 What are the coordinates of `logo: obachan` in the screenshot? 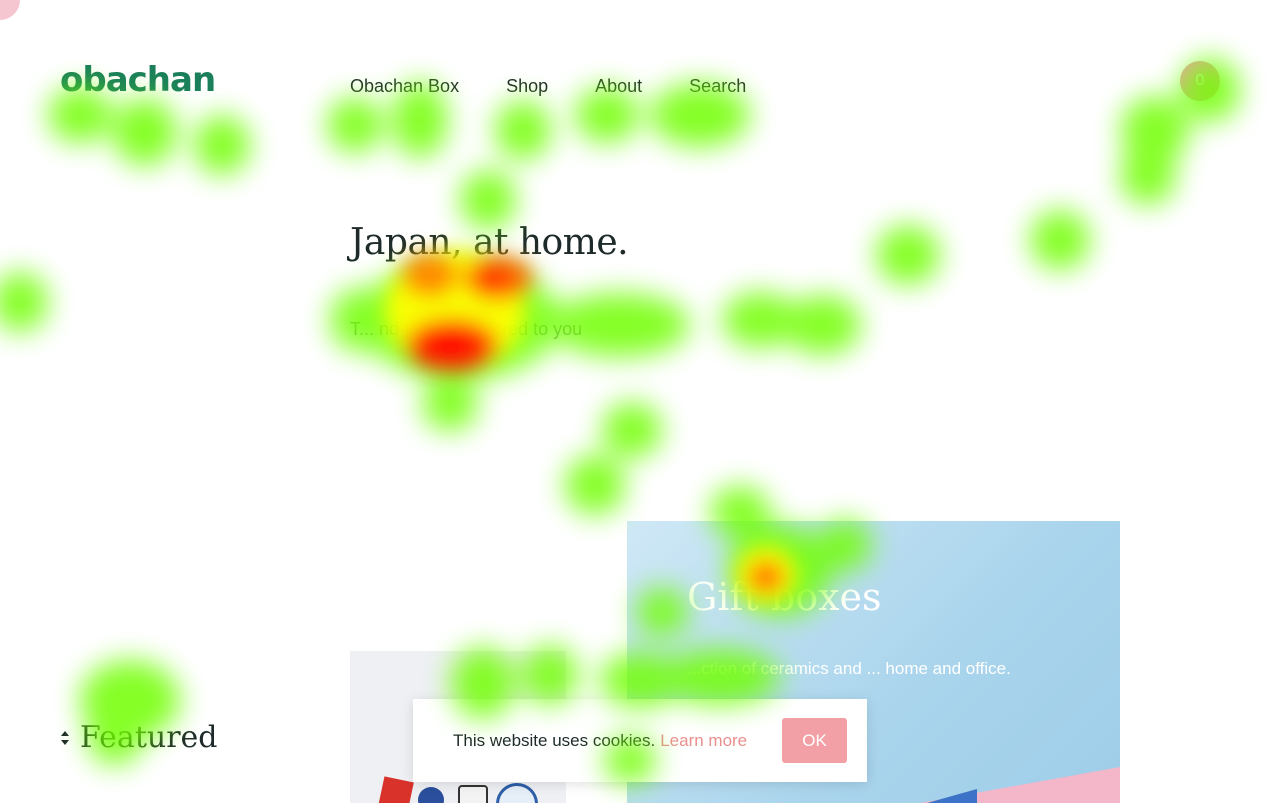 It's located at (138, 80).